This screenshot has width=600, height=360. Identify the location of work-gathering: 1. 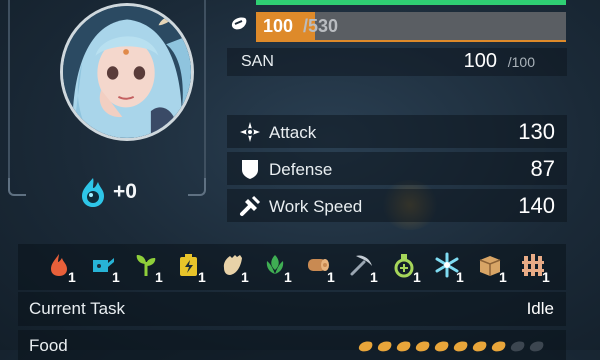
(280, 269).